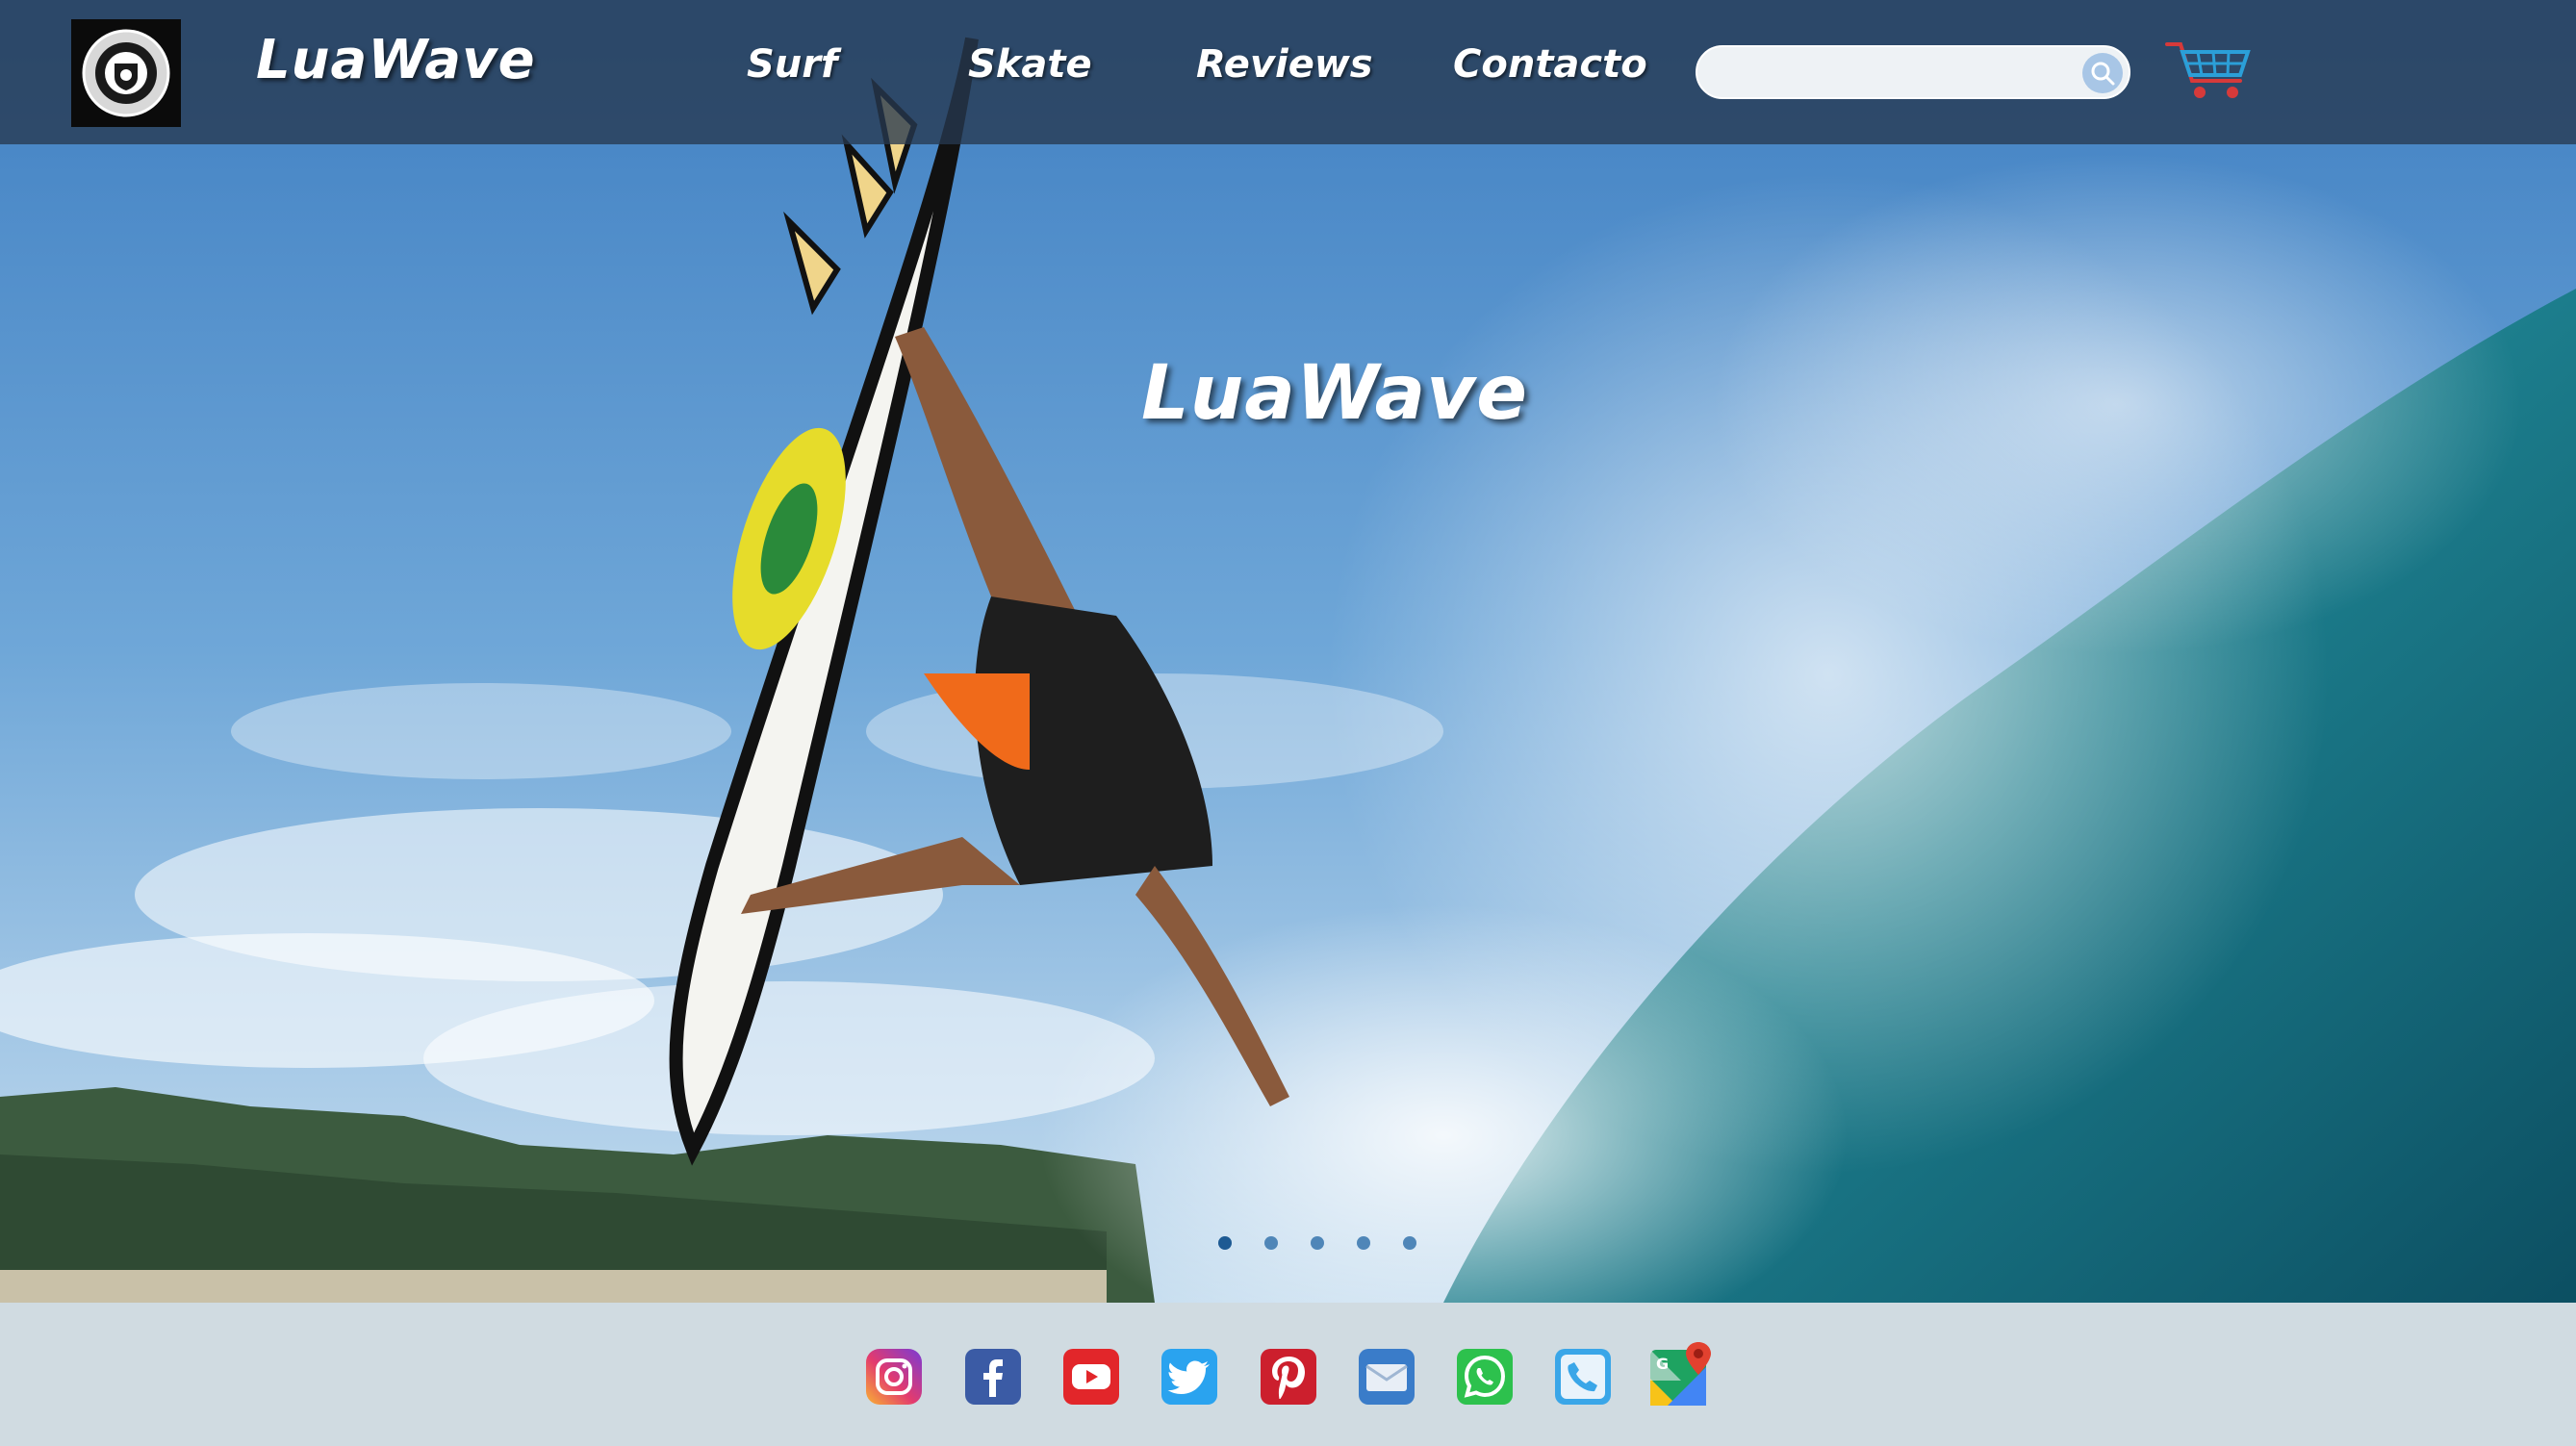 This screenshot has width=2576, height=1446. Describe the element at coordinates (1550, 65) in the screenshot. I see `nav-contacto: Contacto` at that location.